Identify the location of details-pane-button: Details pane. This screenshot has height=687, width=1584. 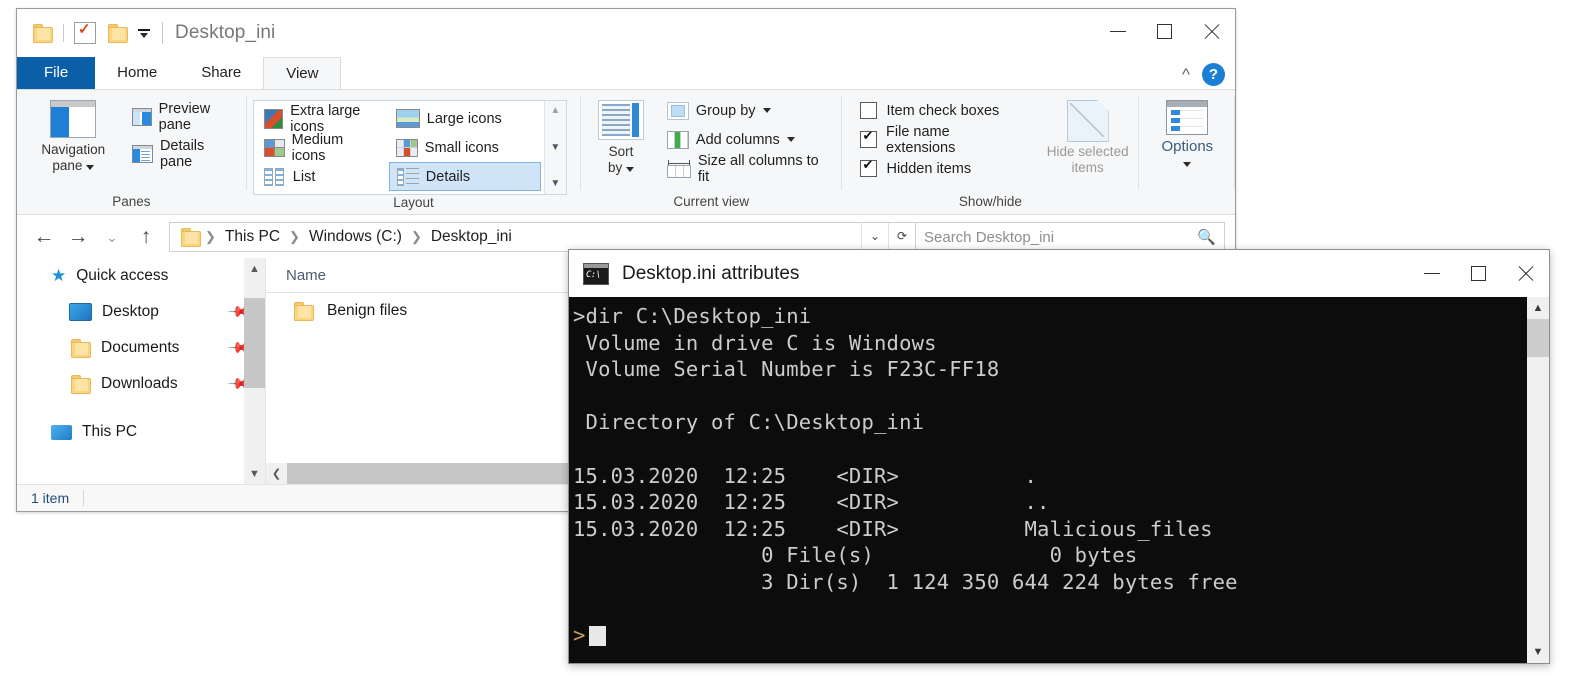
(185, 153).